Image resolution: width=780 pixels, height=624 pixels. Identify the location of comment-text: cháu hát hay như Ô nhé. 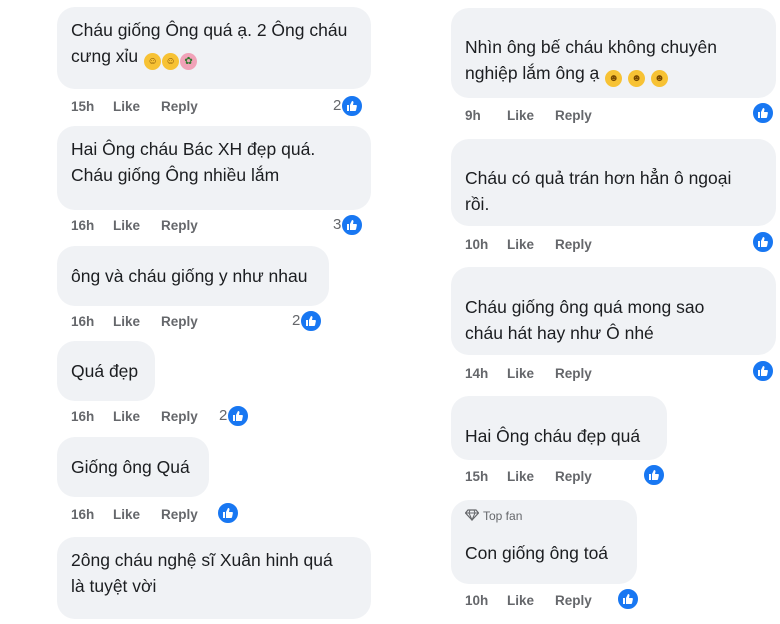
(559, 333).